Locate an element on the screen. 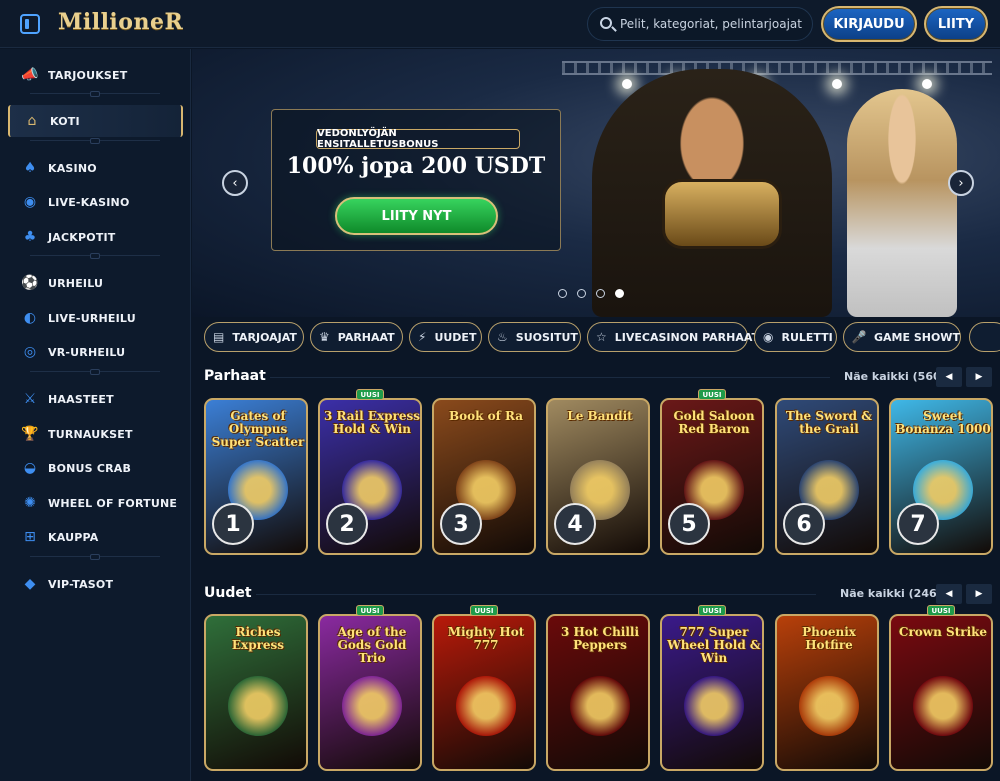 Image resolution: width=1000 pixels, height=781 pixels. sidebar-item-label: HAASTEET is located at coordinates (81, 399).